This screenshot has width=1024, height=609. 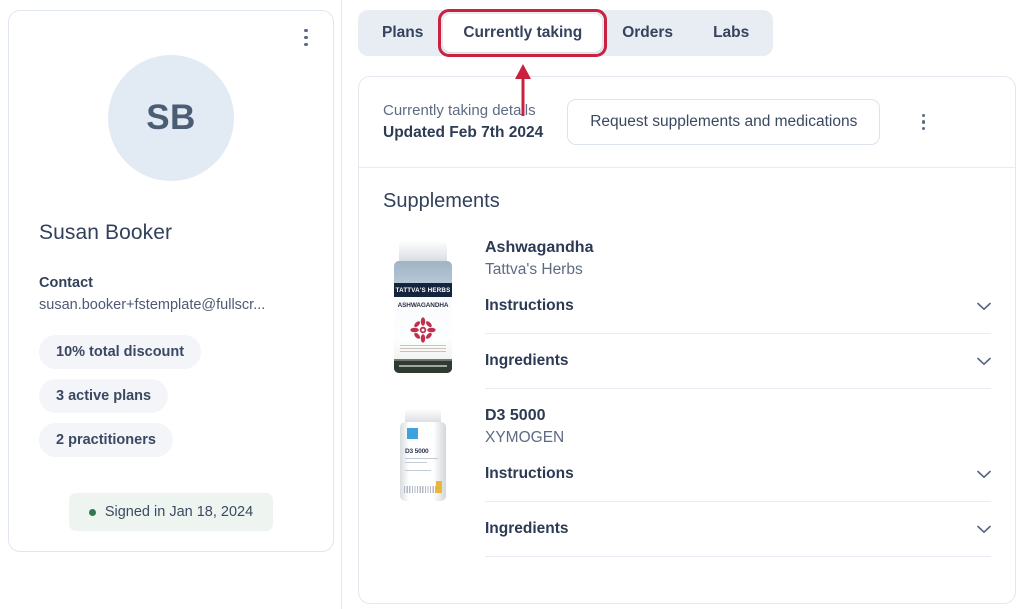 What do you see at coordinates (402, 33) in the screenshot?
I see `tab-plans: Plans` at bounding box center [402, 33].